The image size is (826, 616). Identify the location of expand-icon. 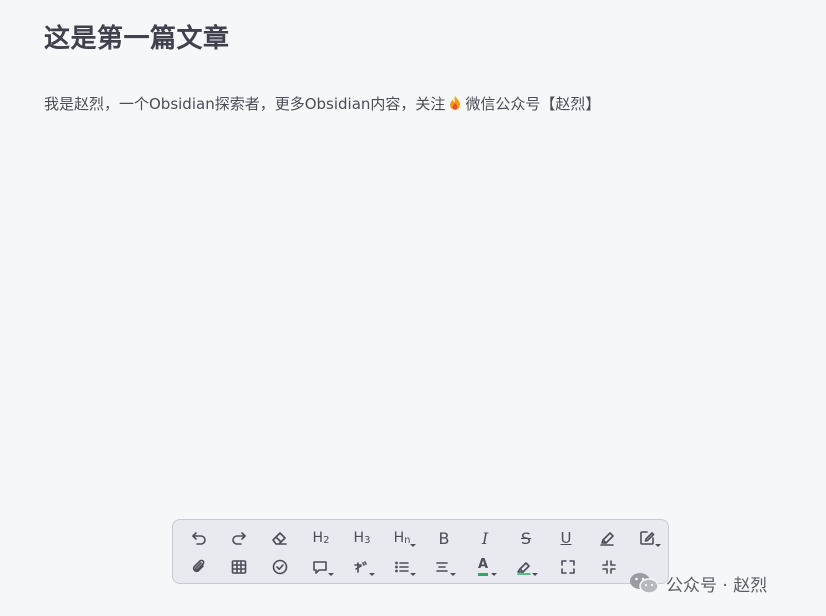
(568, 567).